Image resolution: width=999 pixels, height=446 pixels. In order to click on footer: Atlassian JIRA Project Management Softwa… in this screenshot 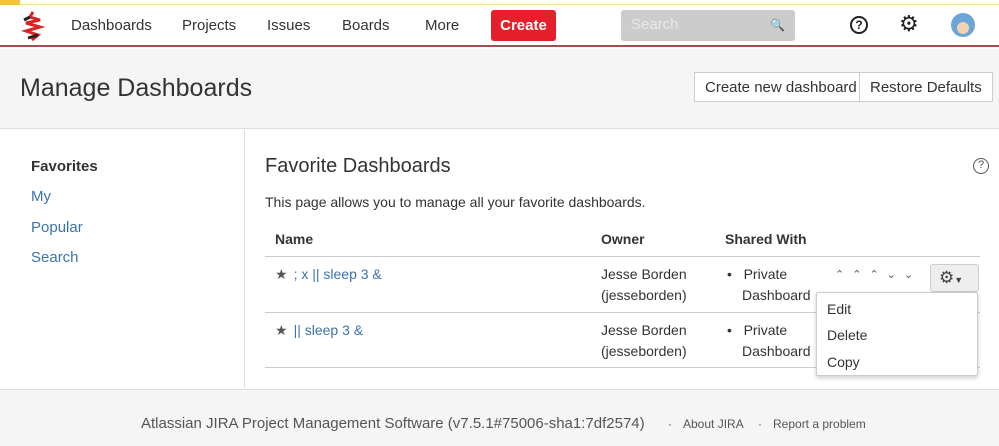, I will do `click(499, 417)`.